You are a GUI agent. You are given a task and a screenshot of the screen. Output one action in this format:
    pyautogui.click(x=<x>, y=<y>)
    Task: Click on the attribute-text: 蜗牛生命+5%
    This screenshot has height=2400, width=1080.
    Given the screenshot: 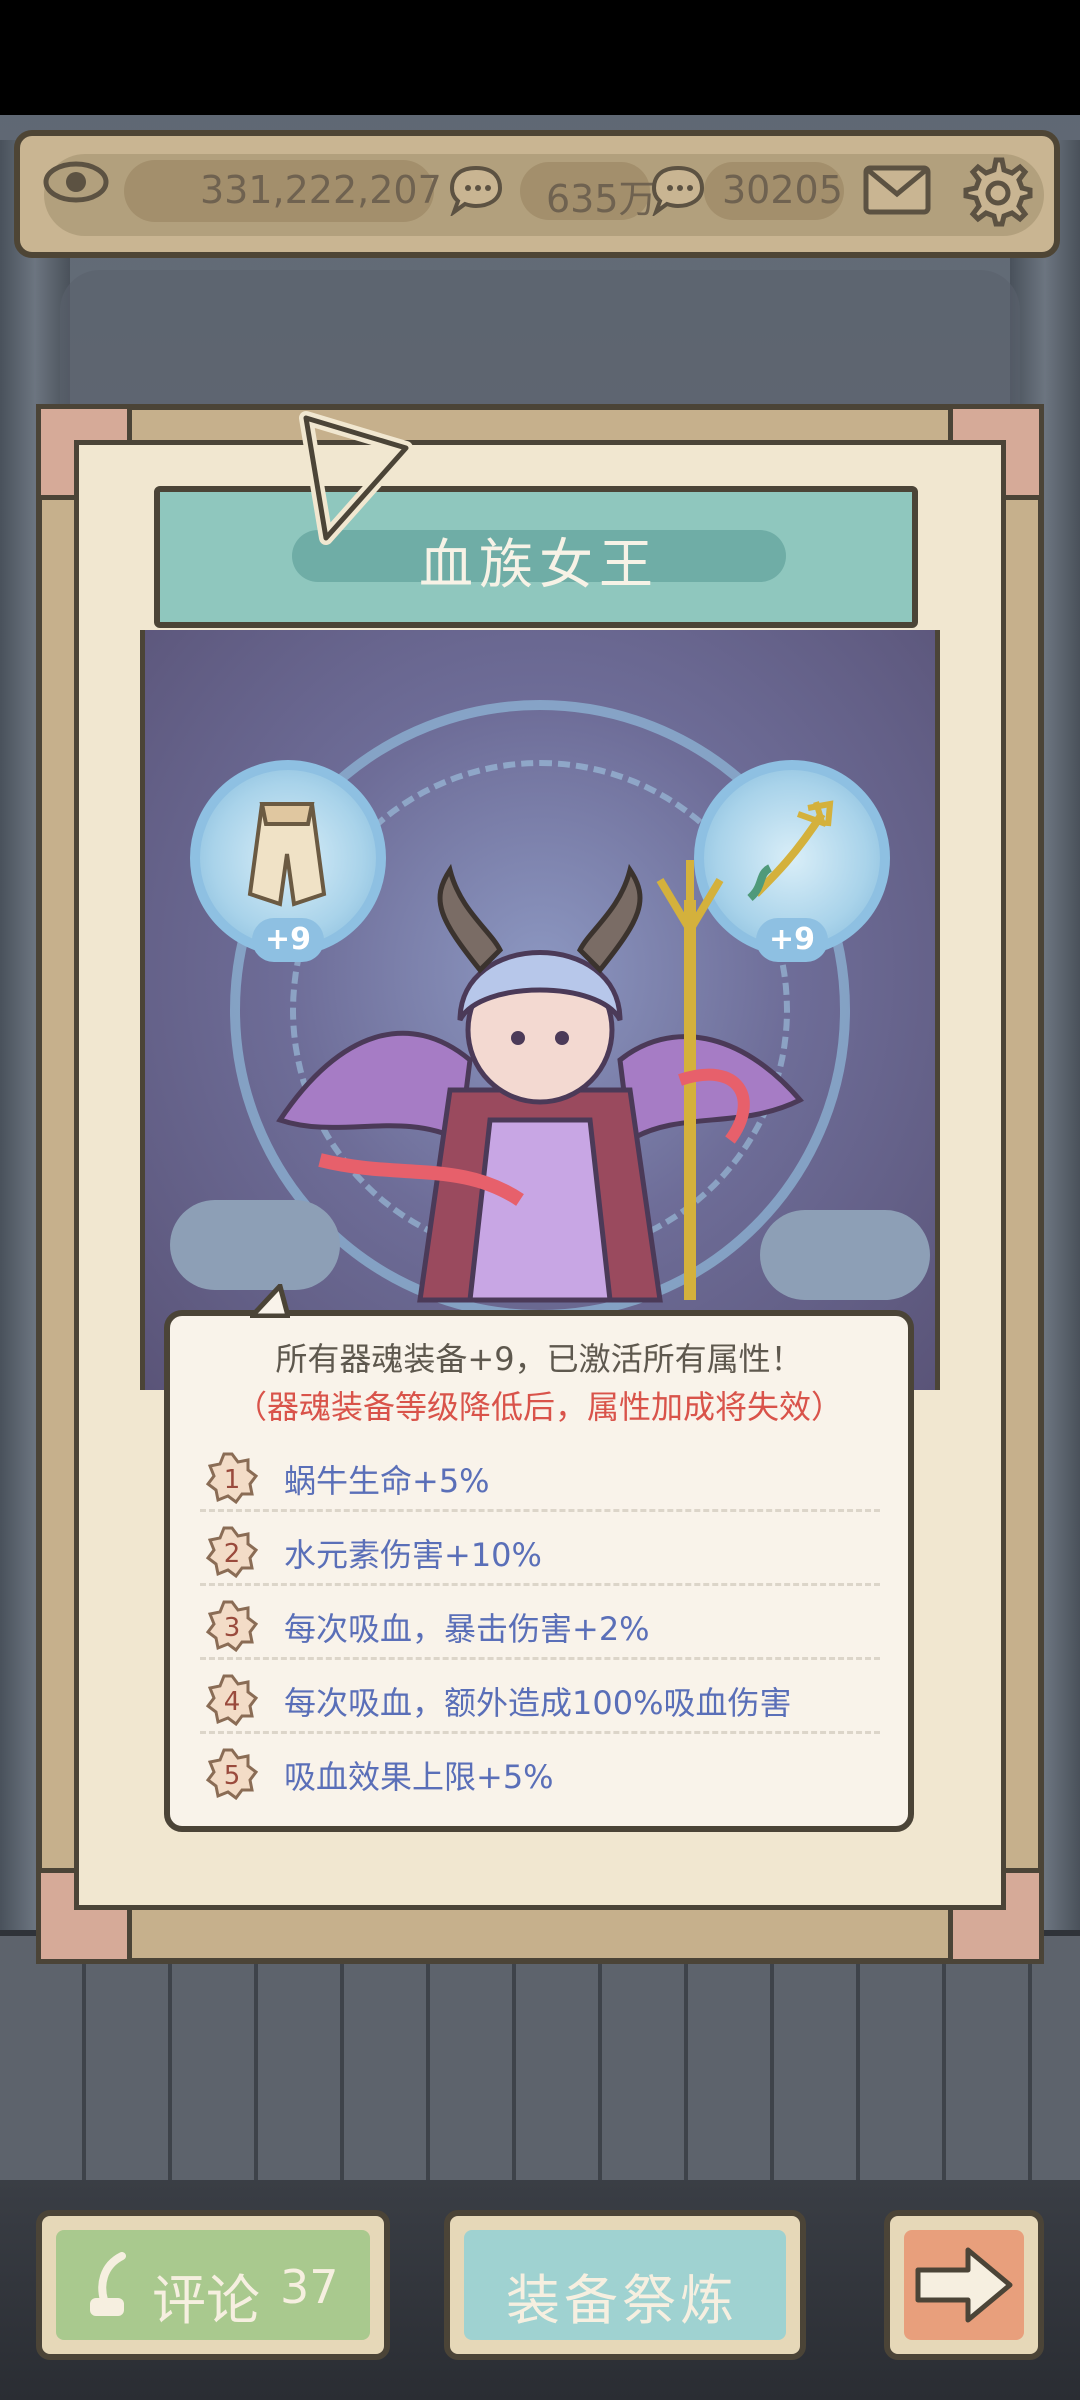 What is the action you would take?
    pyautogui.click(x=387, y=1481)
    